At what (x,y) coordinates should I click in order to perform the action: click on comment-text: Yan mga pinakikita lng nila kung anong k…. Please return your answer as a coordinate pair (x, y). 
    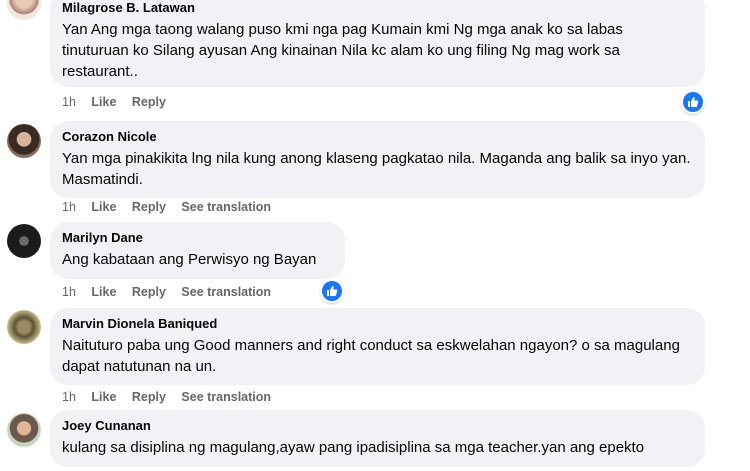
    Looking at the image, I should click on (376, 169).